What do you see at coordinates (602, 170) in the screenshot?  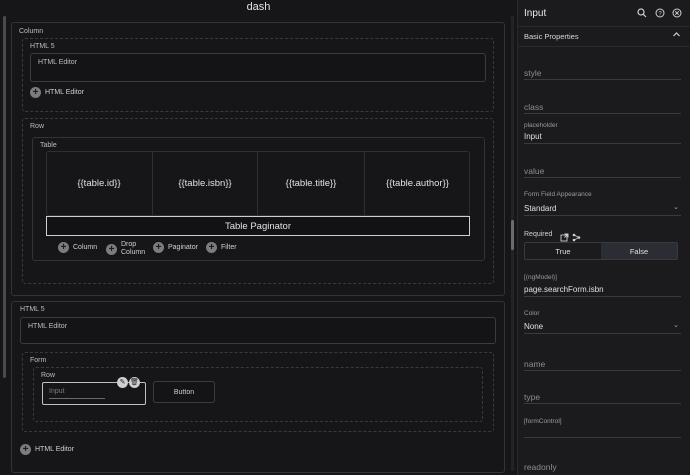 I see `value-field: value` at bounding box center [602, 170].